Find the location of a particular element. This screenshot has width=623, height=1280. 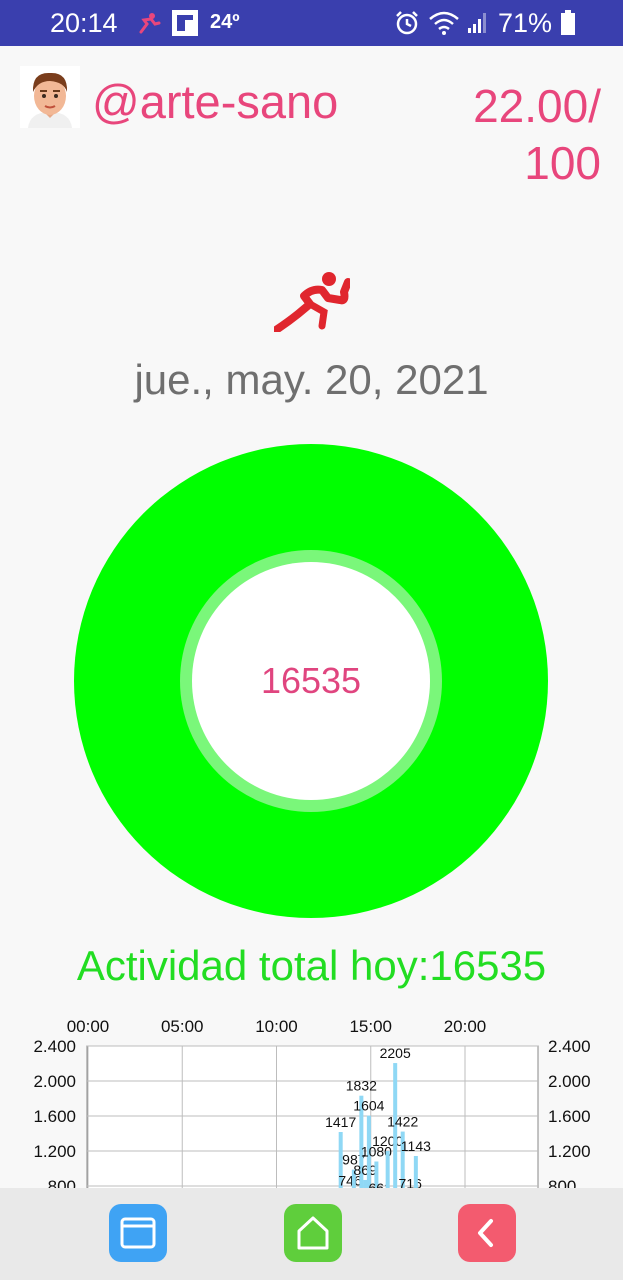

status-time: 20:14 is located at coordinates (84, 23).